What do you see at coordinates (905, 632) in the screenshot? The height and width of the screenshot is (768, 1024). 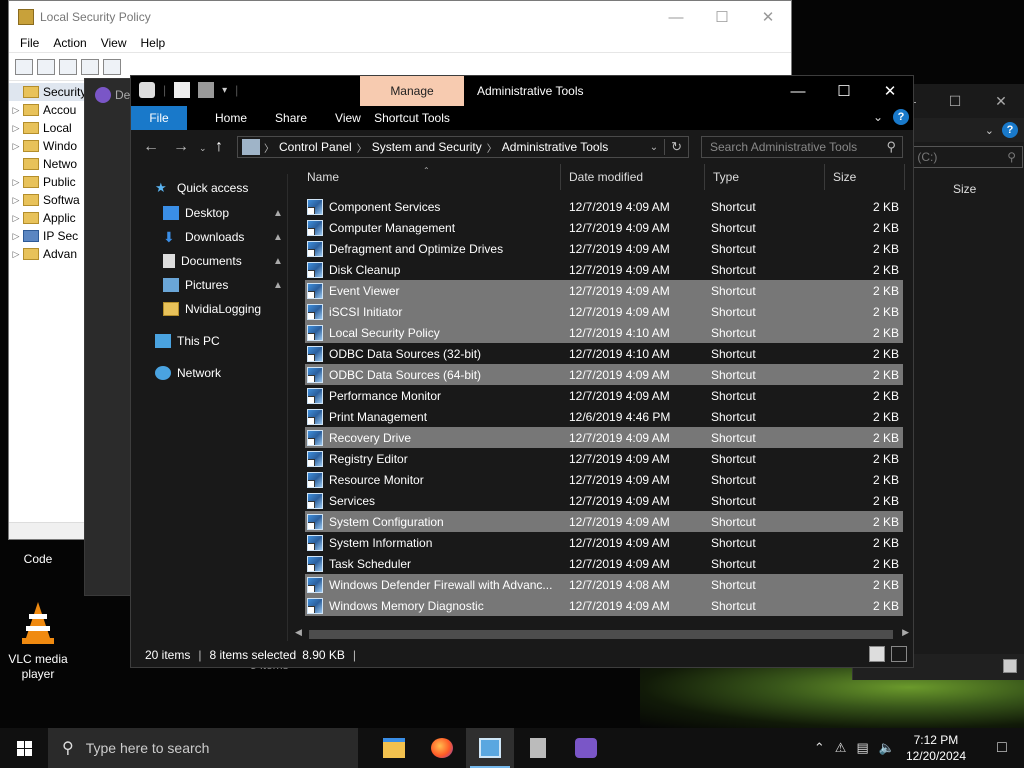 I see `scroll-right-icon: ▶` at bounding box center [905, 632].